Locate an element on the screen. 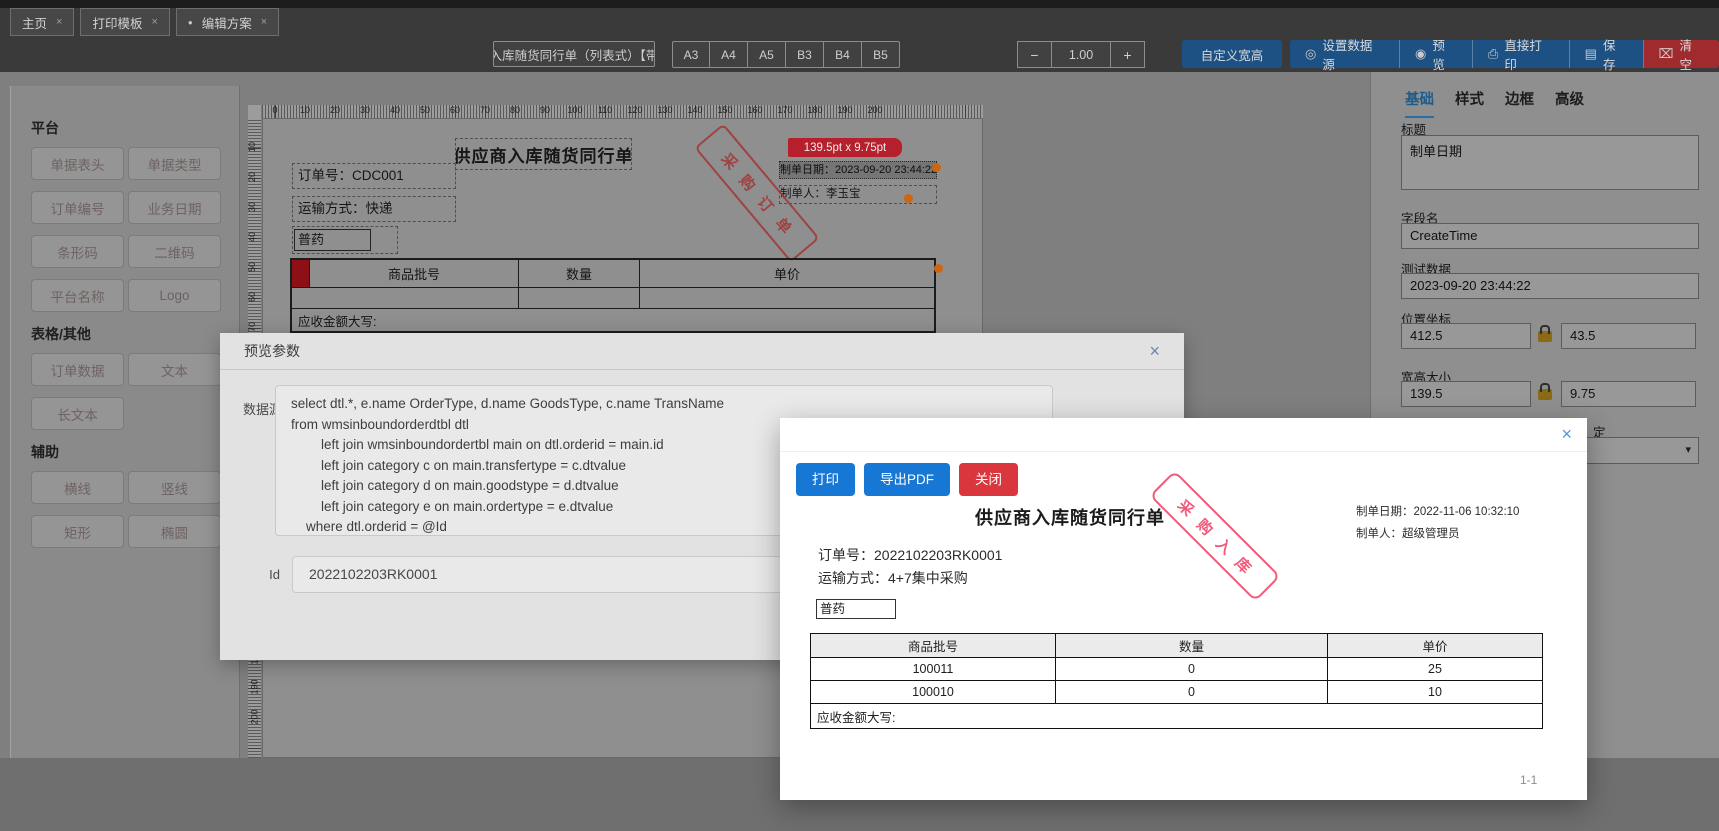 The image size is (1719, 831). test-data-input: 2023-09-20 23:44:22 is located at coordinates (1550, 286).